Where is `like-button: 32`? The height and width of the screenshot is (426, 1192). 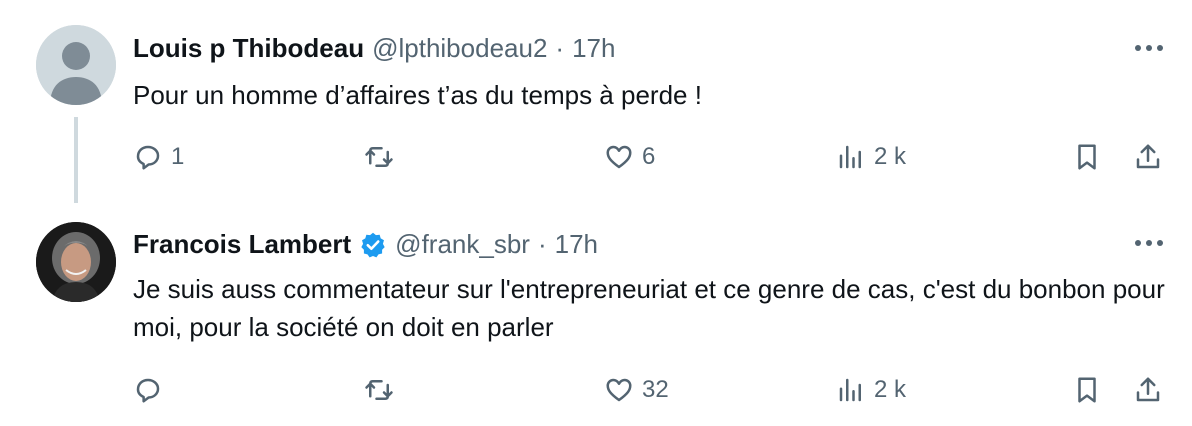
like-button: 32 is located at coordinates (636, 390).